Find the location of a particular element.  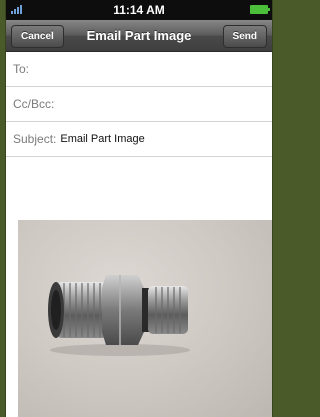

nav-title: Email Part Image is located at coordinates (139, 35).